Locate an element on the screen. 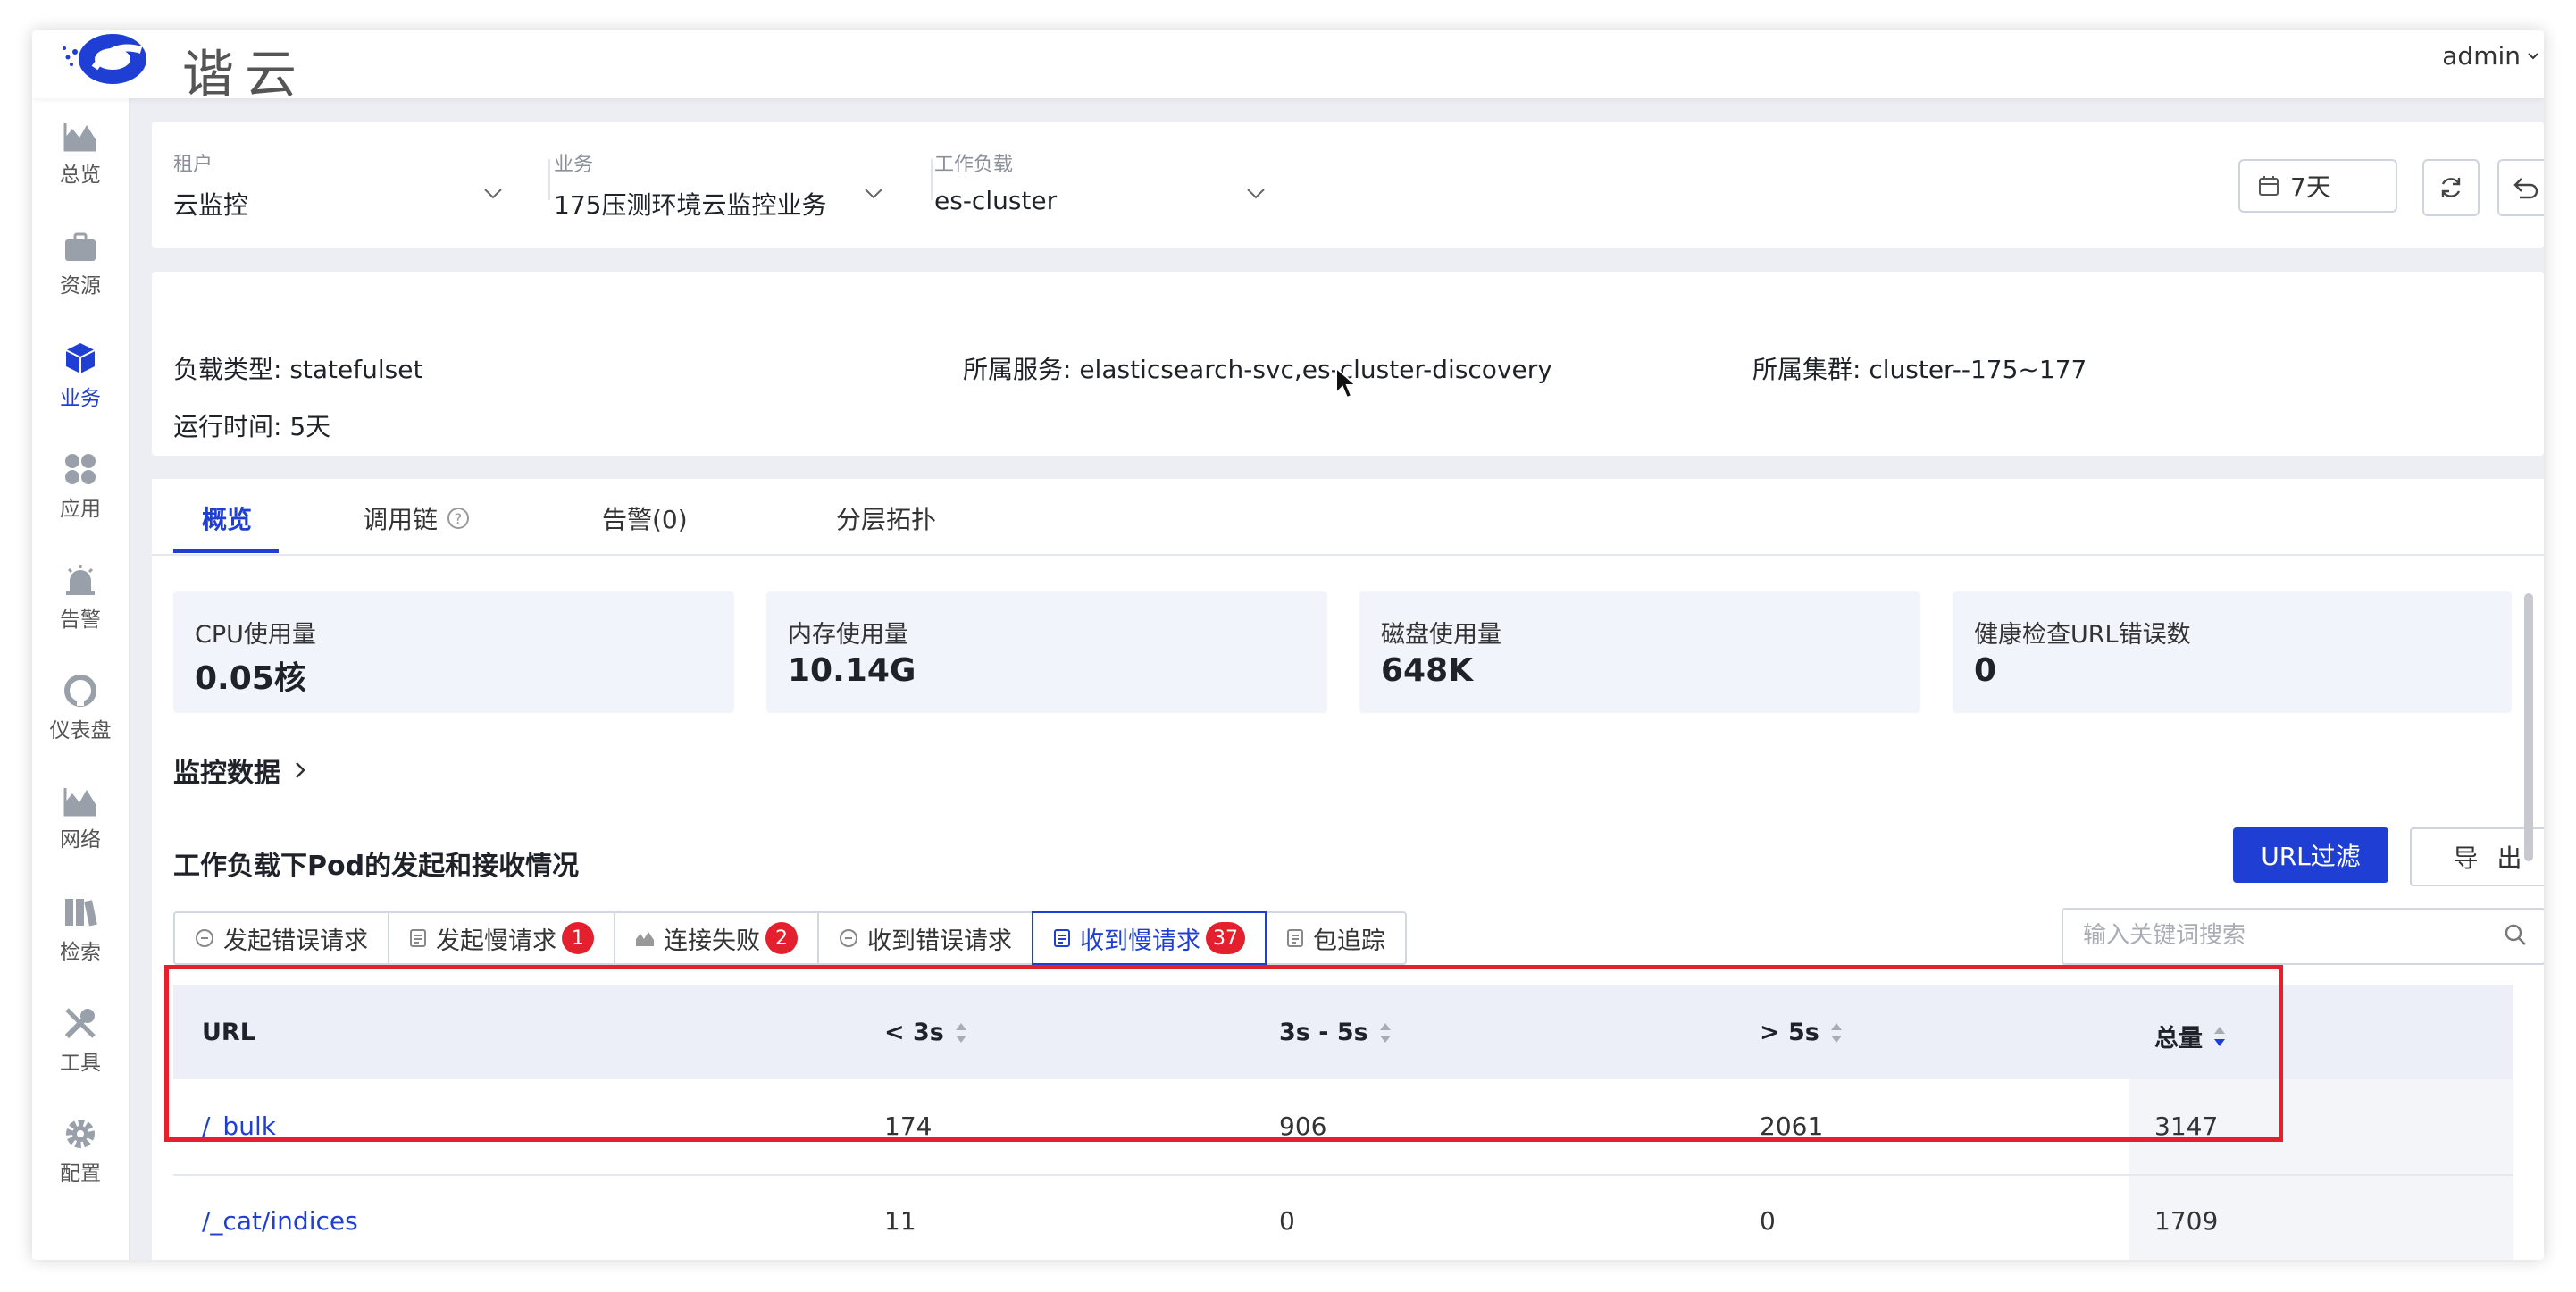  refresh-icon is located at coordinates (2451, 187).